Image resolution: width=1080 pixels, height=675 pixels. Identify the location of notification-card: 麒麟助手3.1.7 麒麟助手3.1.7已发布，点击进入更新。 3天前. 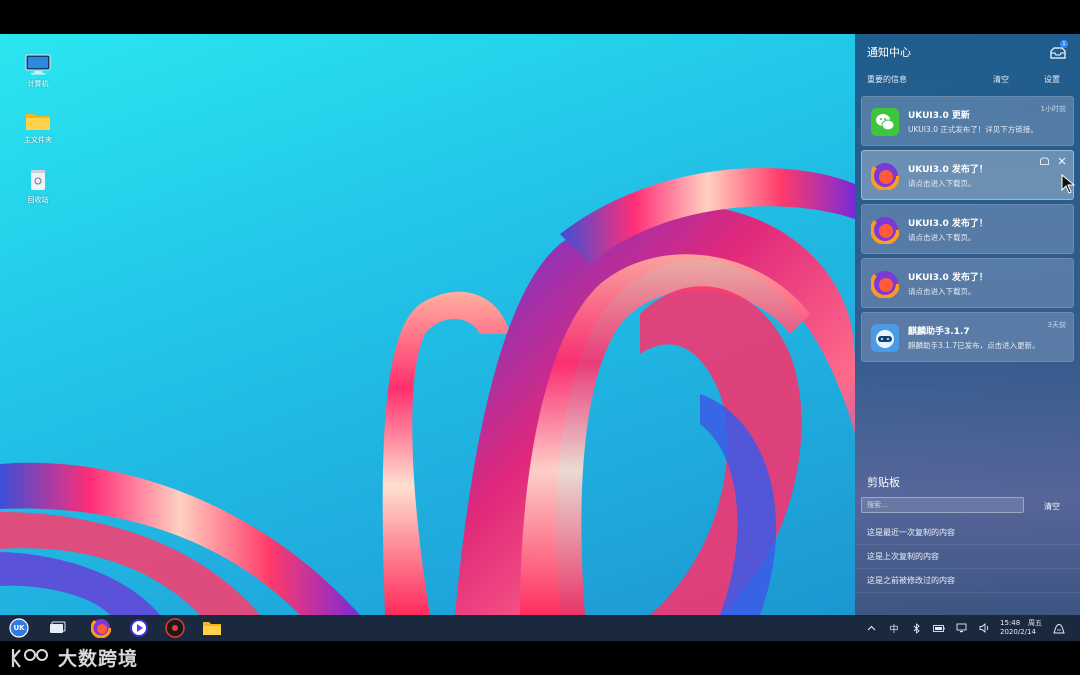
(967, 337).